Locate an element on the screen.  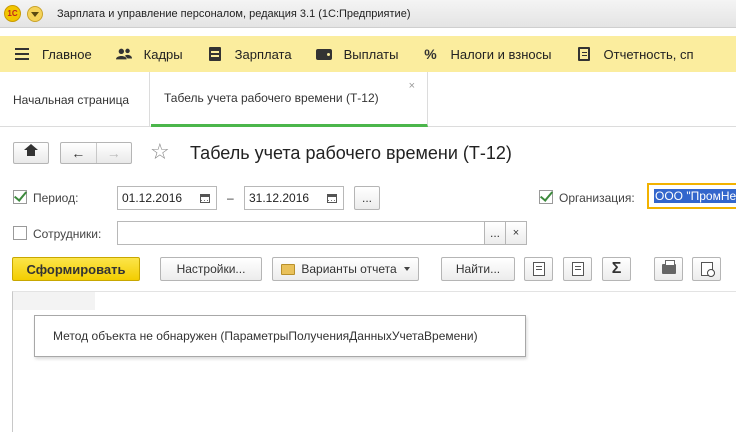
section-main-label: Главное is located at coordinates (67, 54).